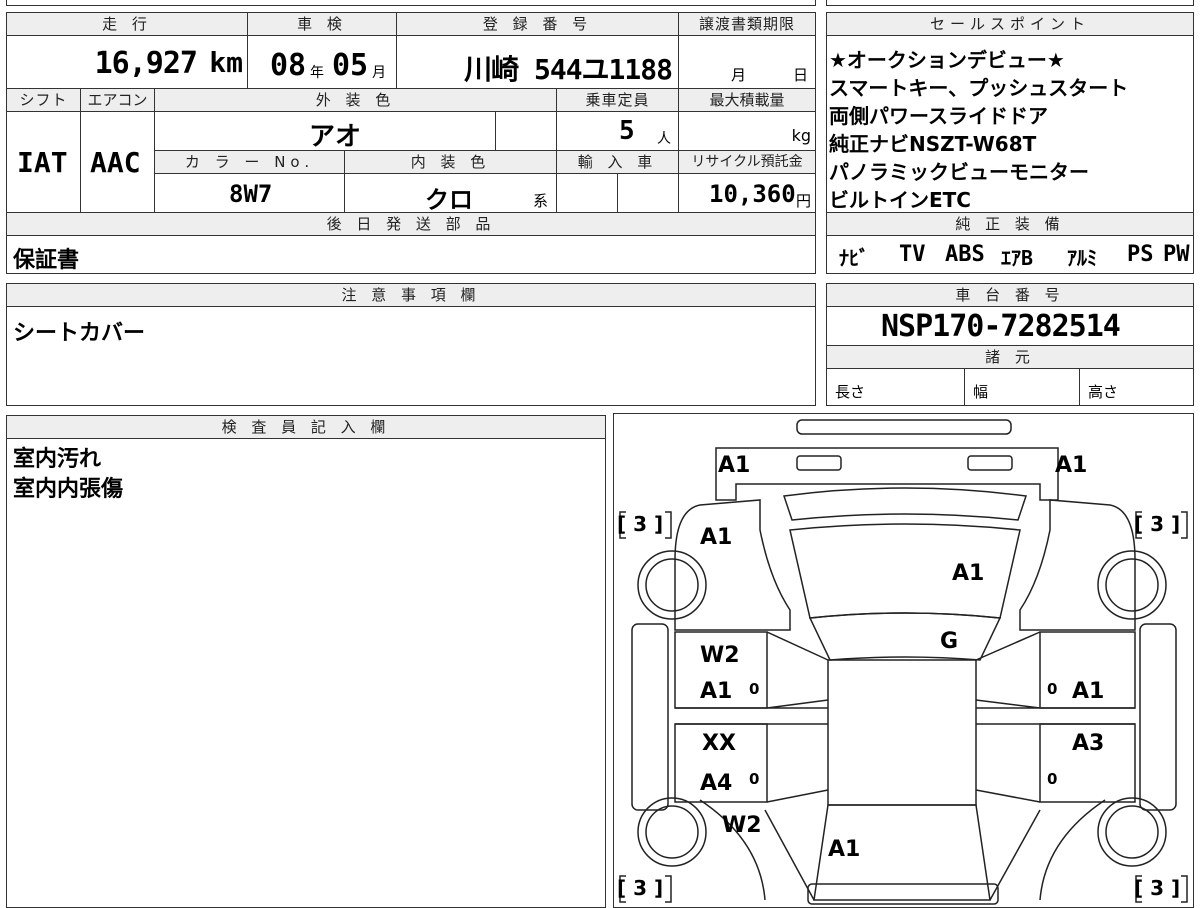 This screenshot has height=908, width=1200. What do you see at coordinates (1176, 254) in the screenshot?
I see `equipment-pw: PW` at bounding box center [1176, 254].